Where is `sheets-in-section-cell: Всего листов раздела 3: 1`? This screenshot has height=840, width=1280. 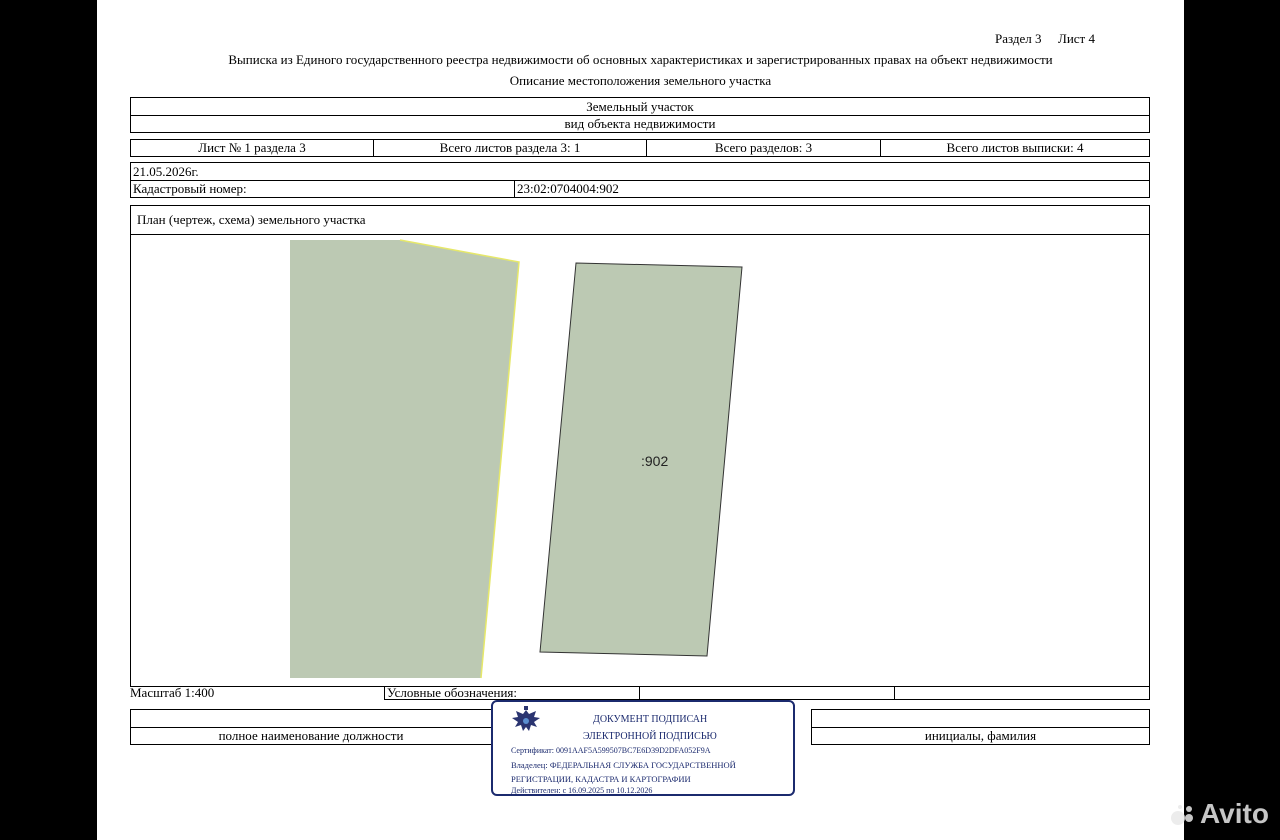 sheets-in-section-cell: Всего листов раздела 3: 1 is located at coordinates (510, 148).